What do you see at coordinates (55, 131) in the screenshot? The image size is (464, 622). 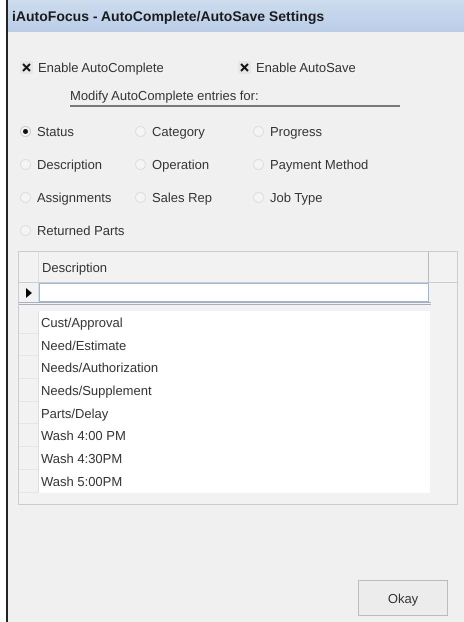 I see `radio-label: Status` at bounding box center [55, 131].